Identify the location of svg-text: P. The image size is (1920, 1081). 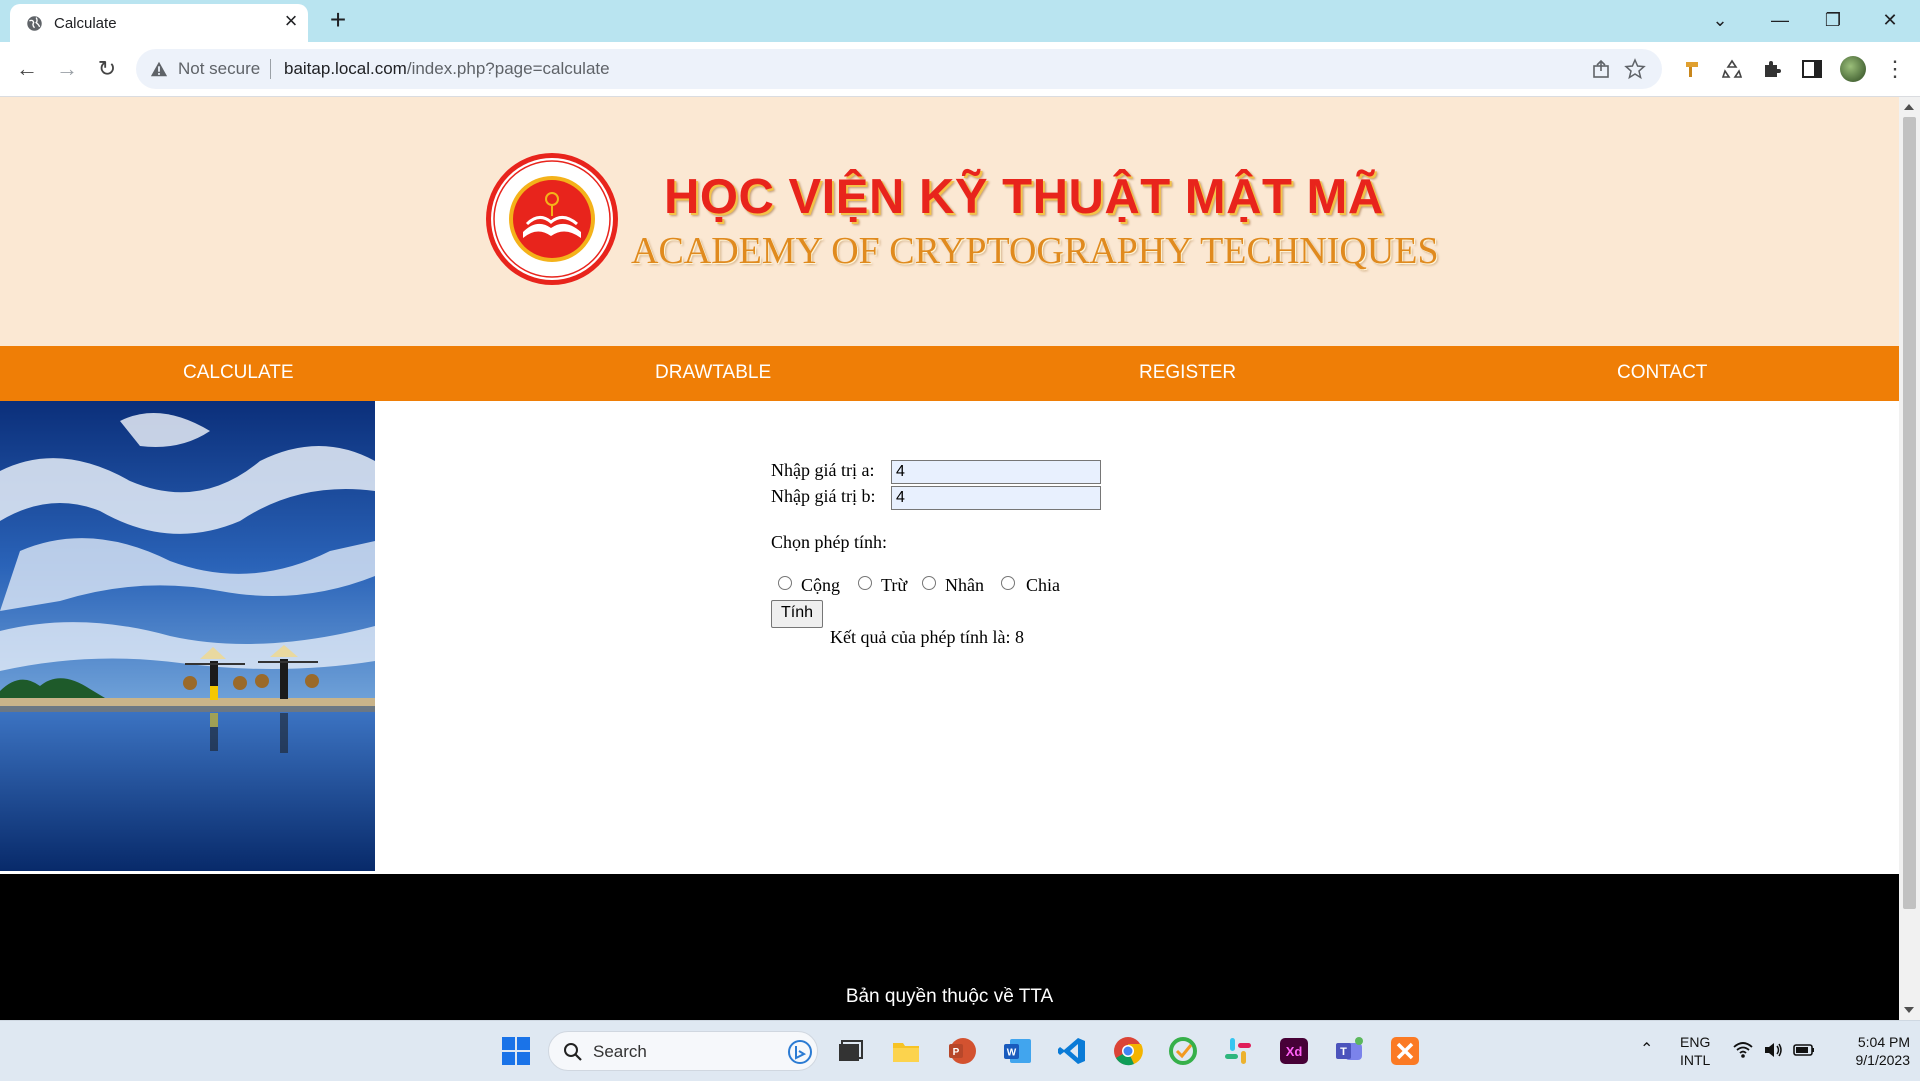
(956, 1052).